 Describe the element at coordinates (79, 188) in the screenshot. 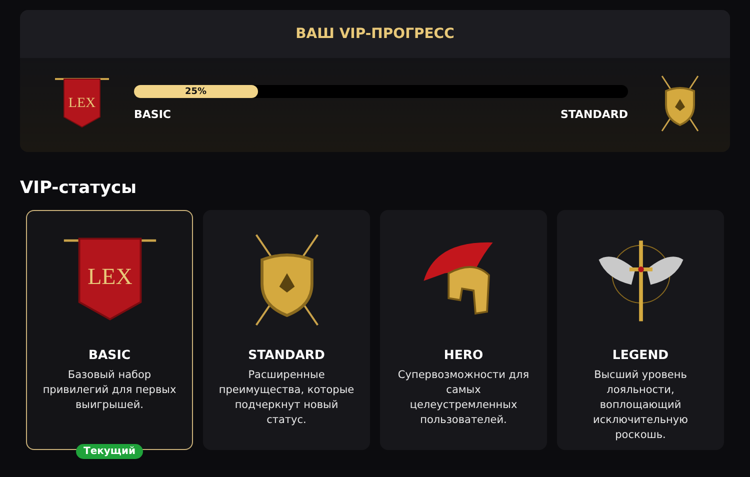

I see `section-title: VIP-статусы` at that location.